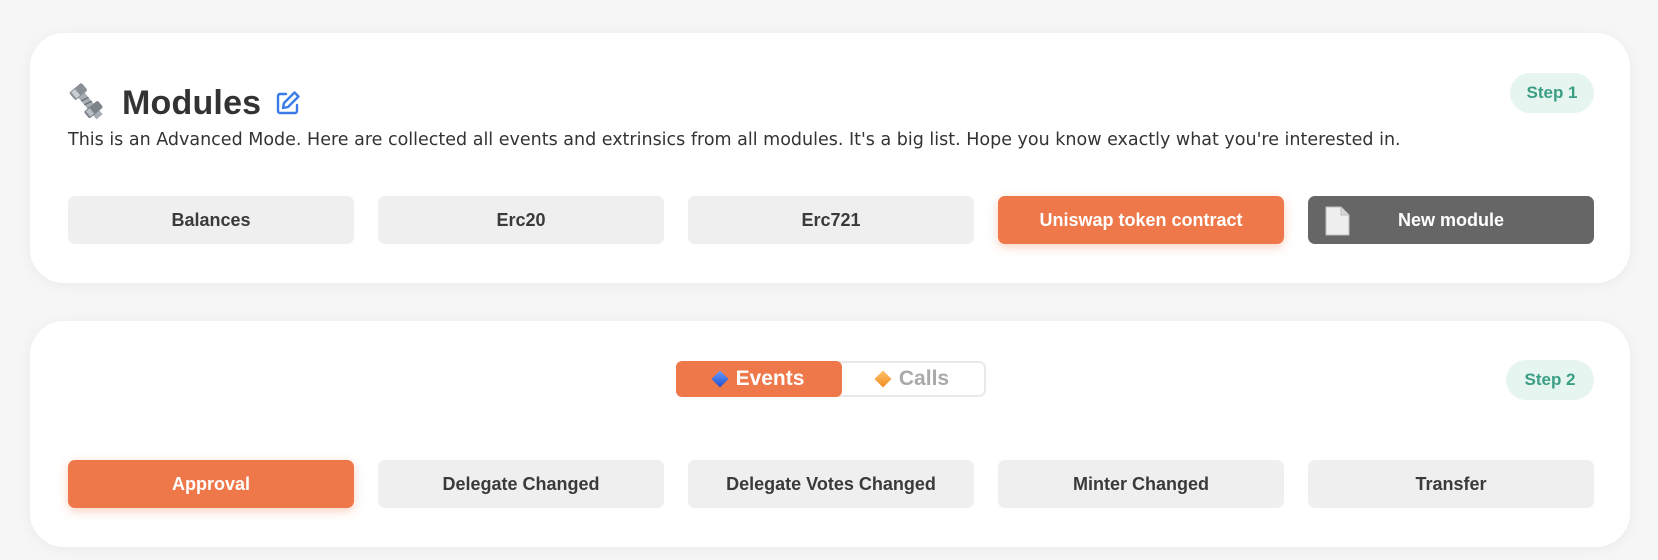 This screenshot has width=1658, height=560. Describe the element at coordinates (1141, 484) in the screenshot. I see `event-button-minter-changed: Minter Changed` at that location.